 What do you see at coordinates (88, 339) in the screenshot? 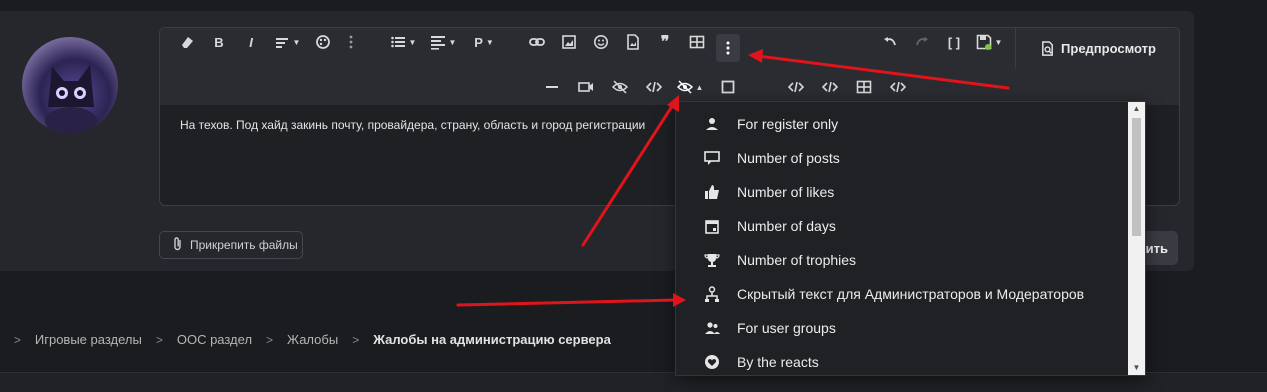
I see `breadcrumb-item: Игровые разделы` at bounding box center [88, 339].